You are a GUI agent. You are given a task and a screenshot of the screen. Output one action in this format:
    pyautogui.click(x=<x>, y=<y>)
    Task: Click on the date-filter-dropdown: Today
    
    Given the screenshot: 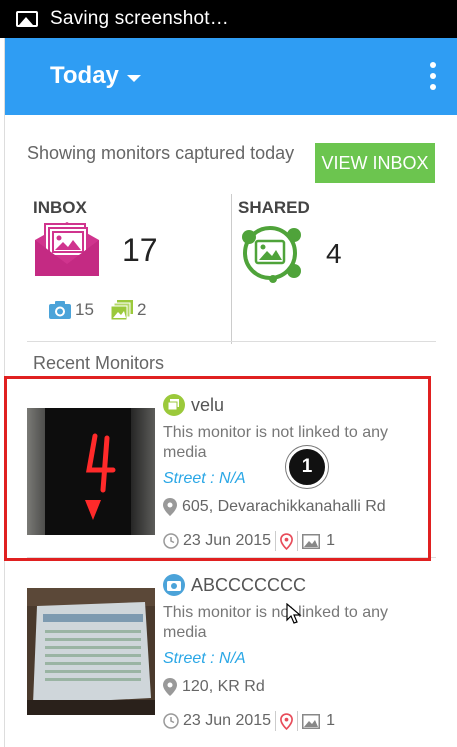 What is the action you would take?
    pyautogui.click(x=95, y=76)
    